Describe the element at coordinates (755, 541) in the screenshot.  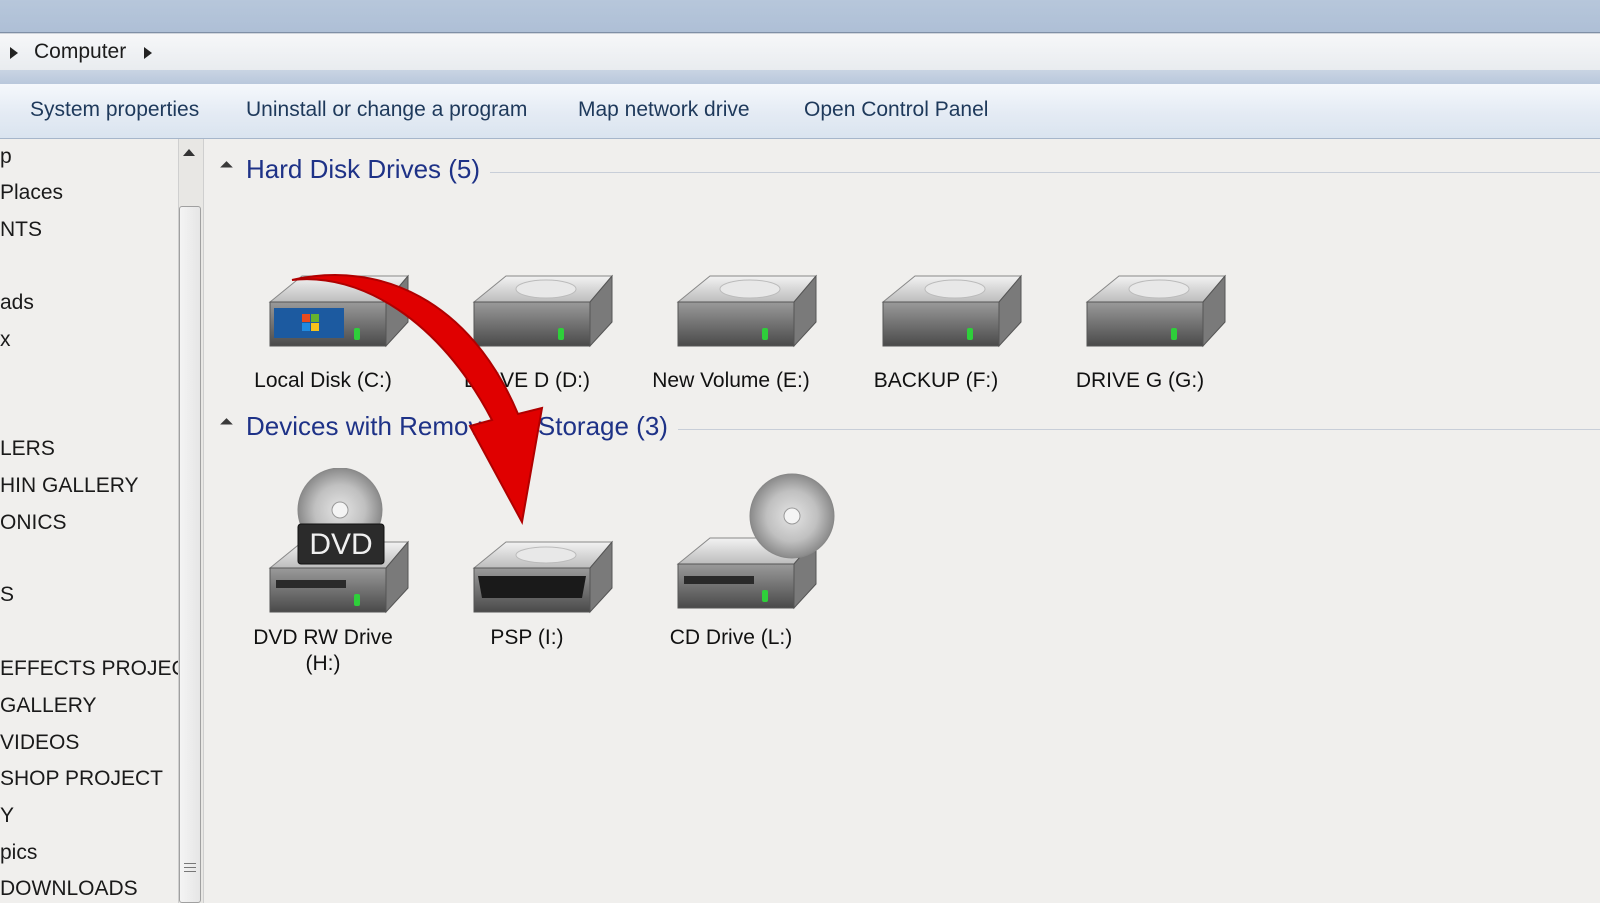
I see `cd-drive-icon` at that location.